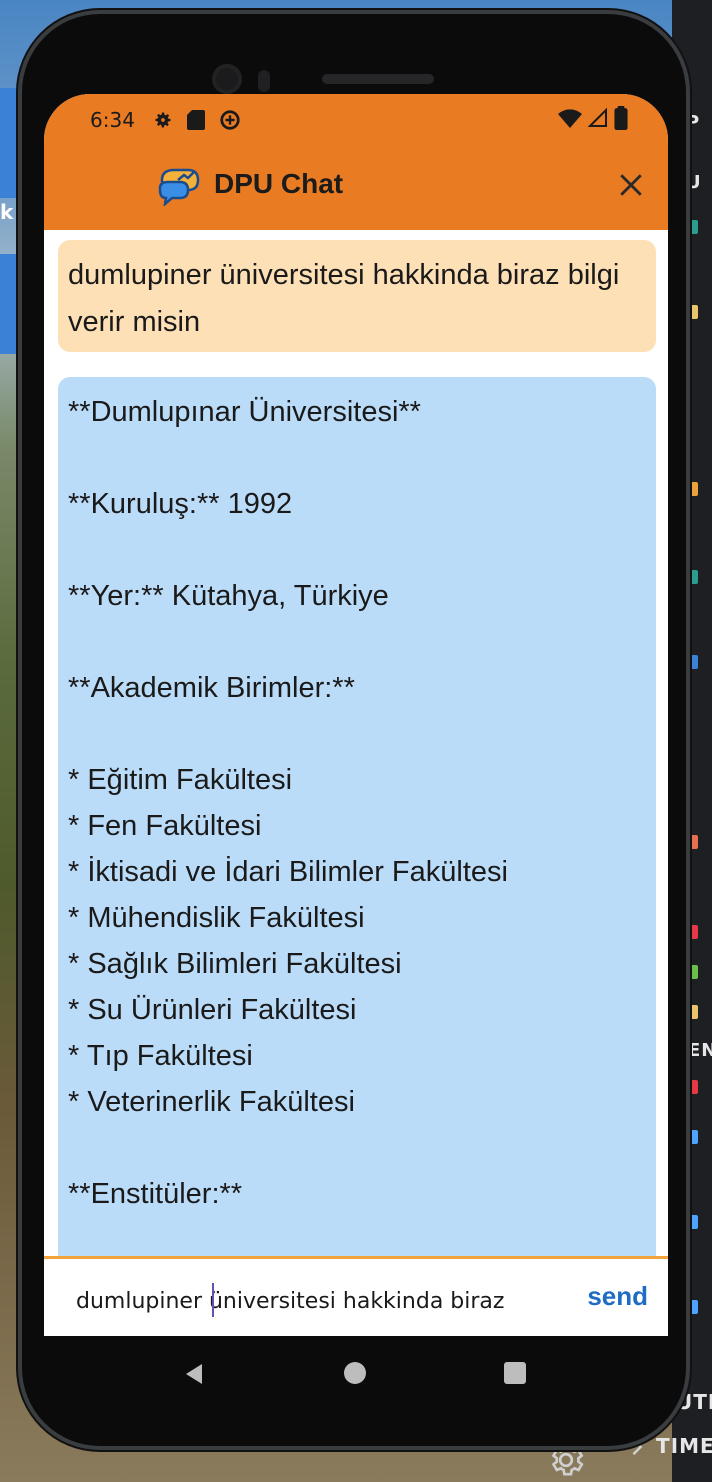  I want to click on bot-message-line: **Yer:** Kütahya, Türkiye, so click(228, 596).